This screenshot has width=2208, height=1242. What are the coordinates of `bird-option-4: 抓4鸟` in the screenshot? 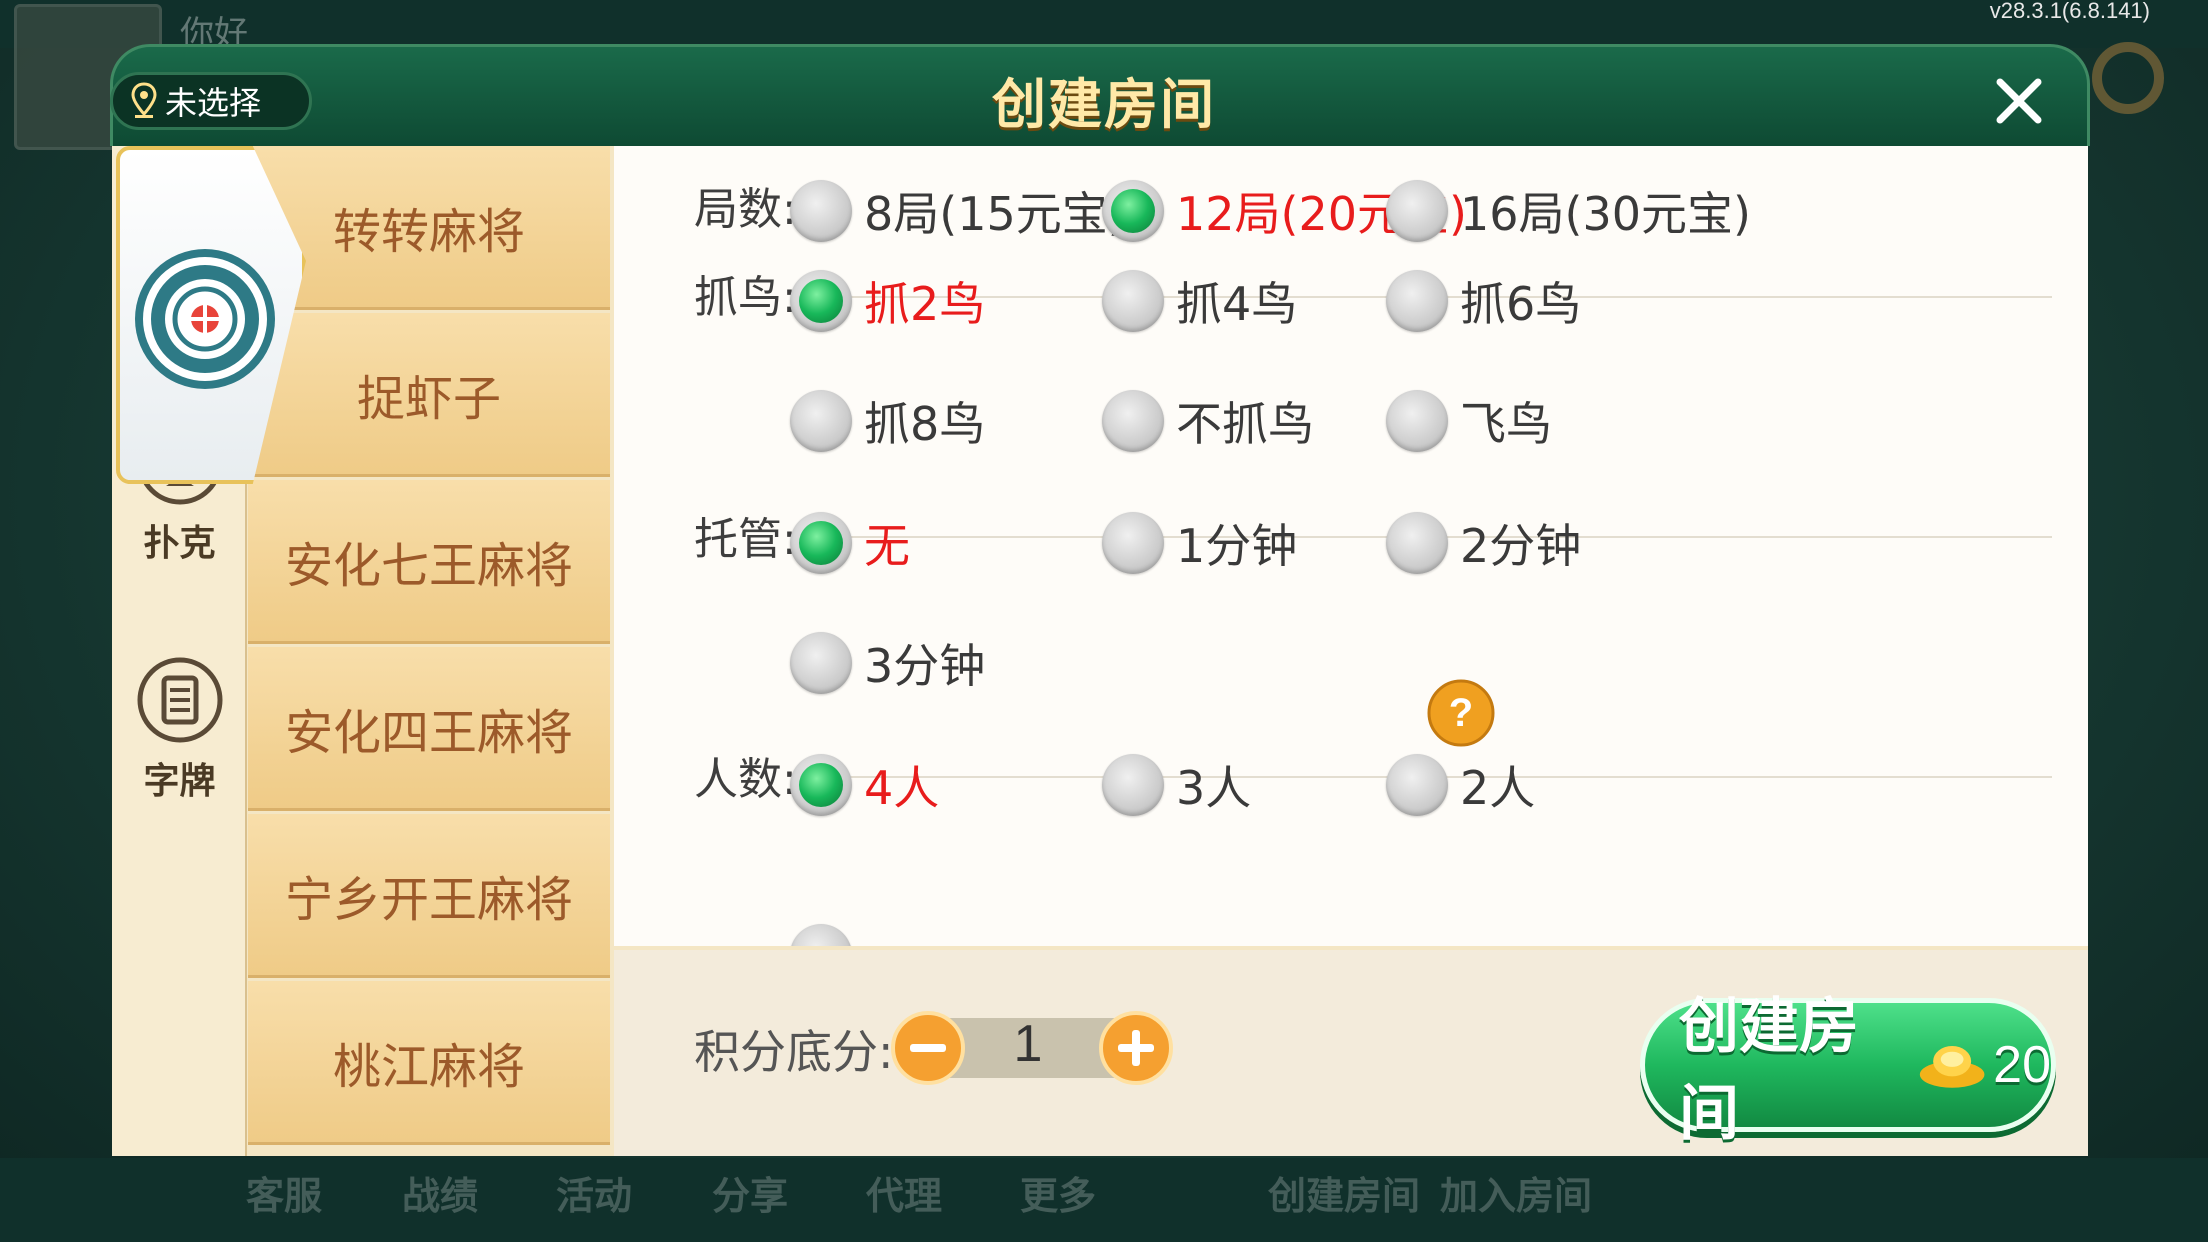 It's located at (1199, 301).